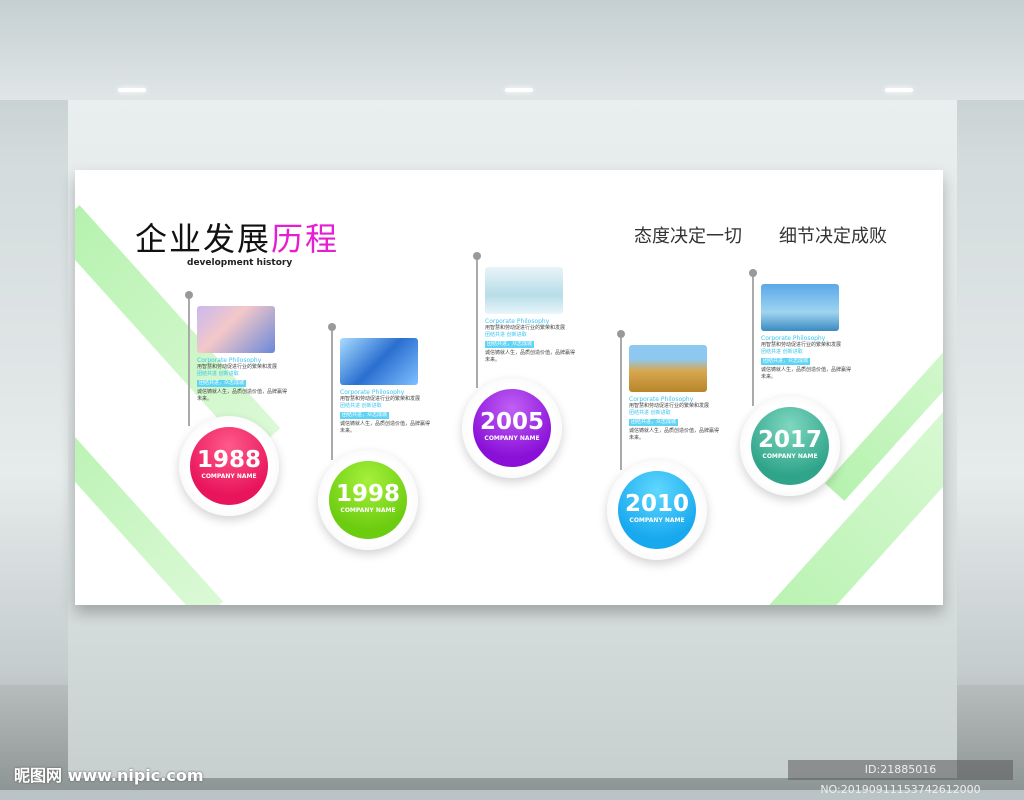  I want to click on year-label: 1988, so click(228, 460).